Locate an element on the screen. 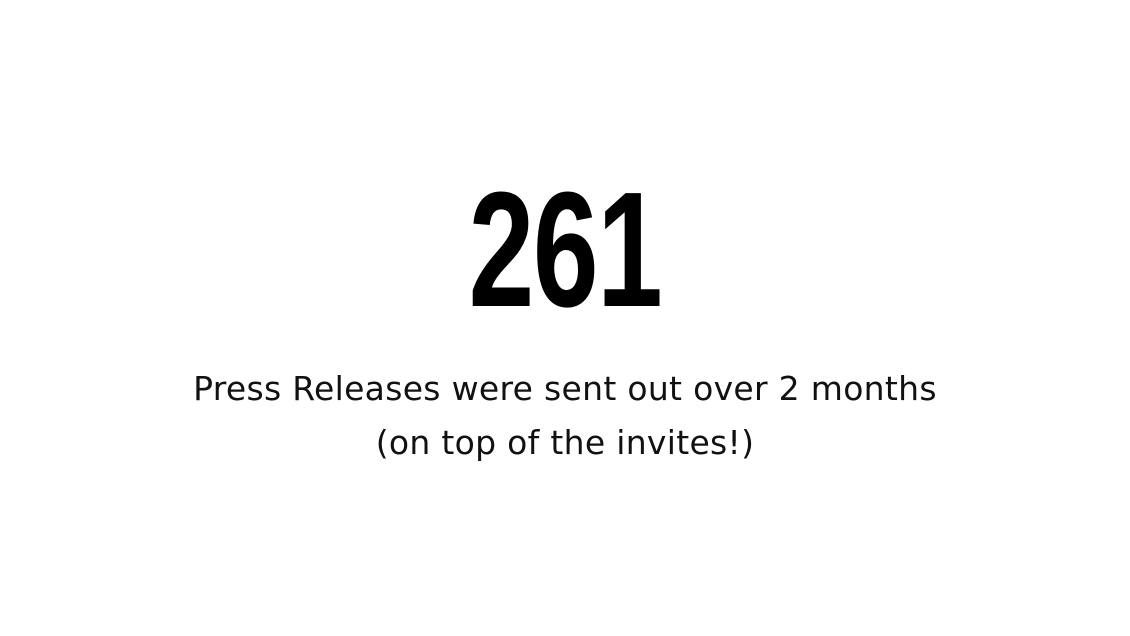 The width and height of the screenshot is (1130, 636). stat-number: 261 is located at coordinates (565, 249).